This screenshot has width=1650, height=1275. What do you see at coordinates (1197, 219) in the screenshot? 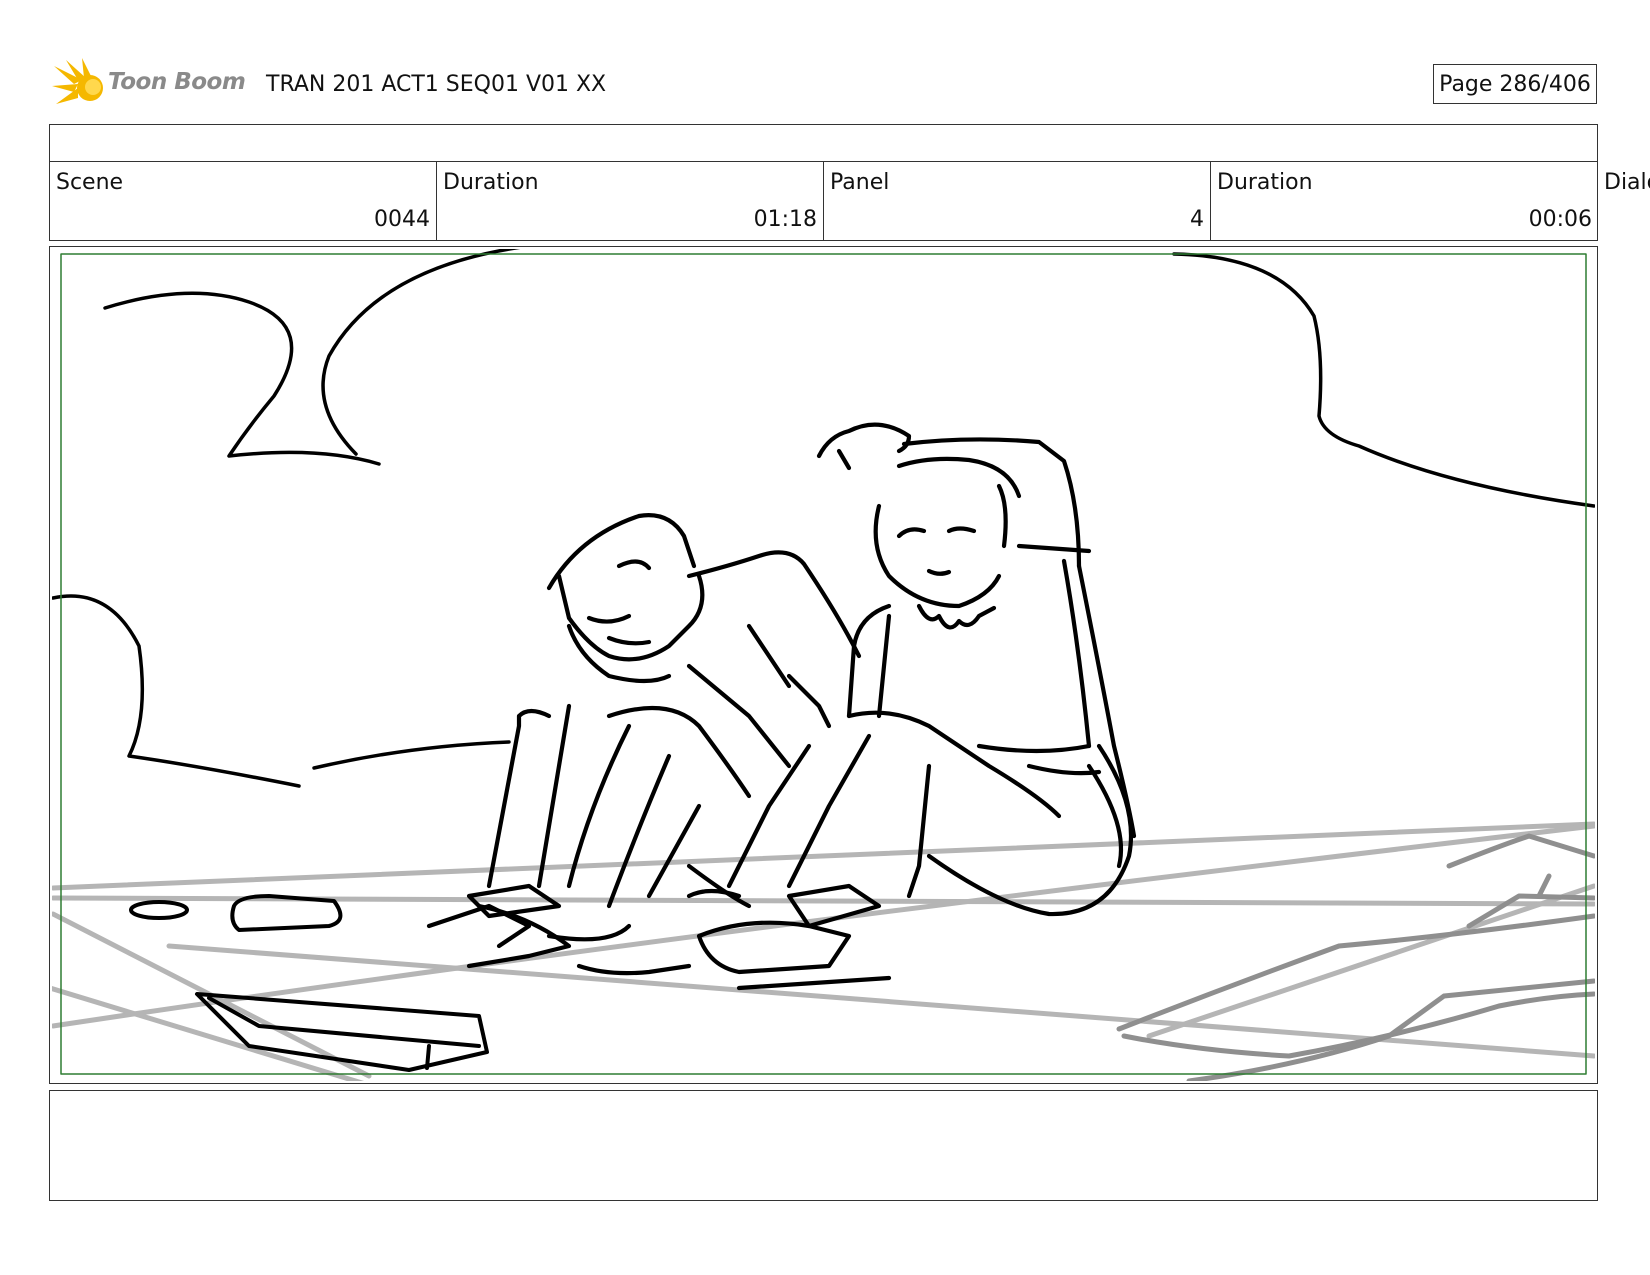
I see `panel-value: 4` at bounding box center [1197, 219].